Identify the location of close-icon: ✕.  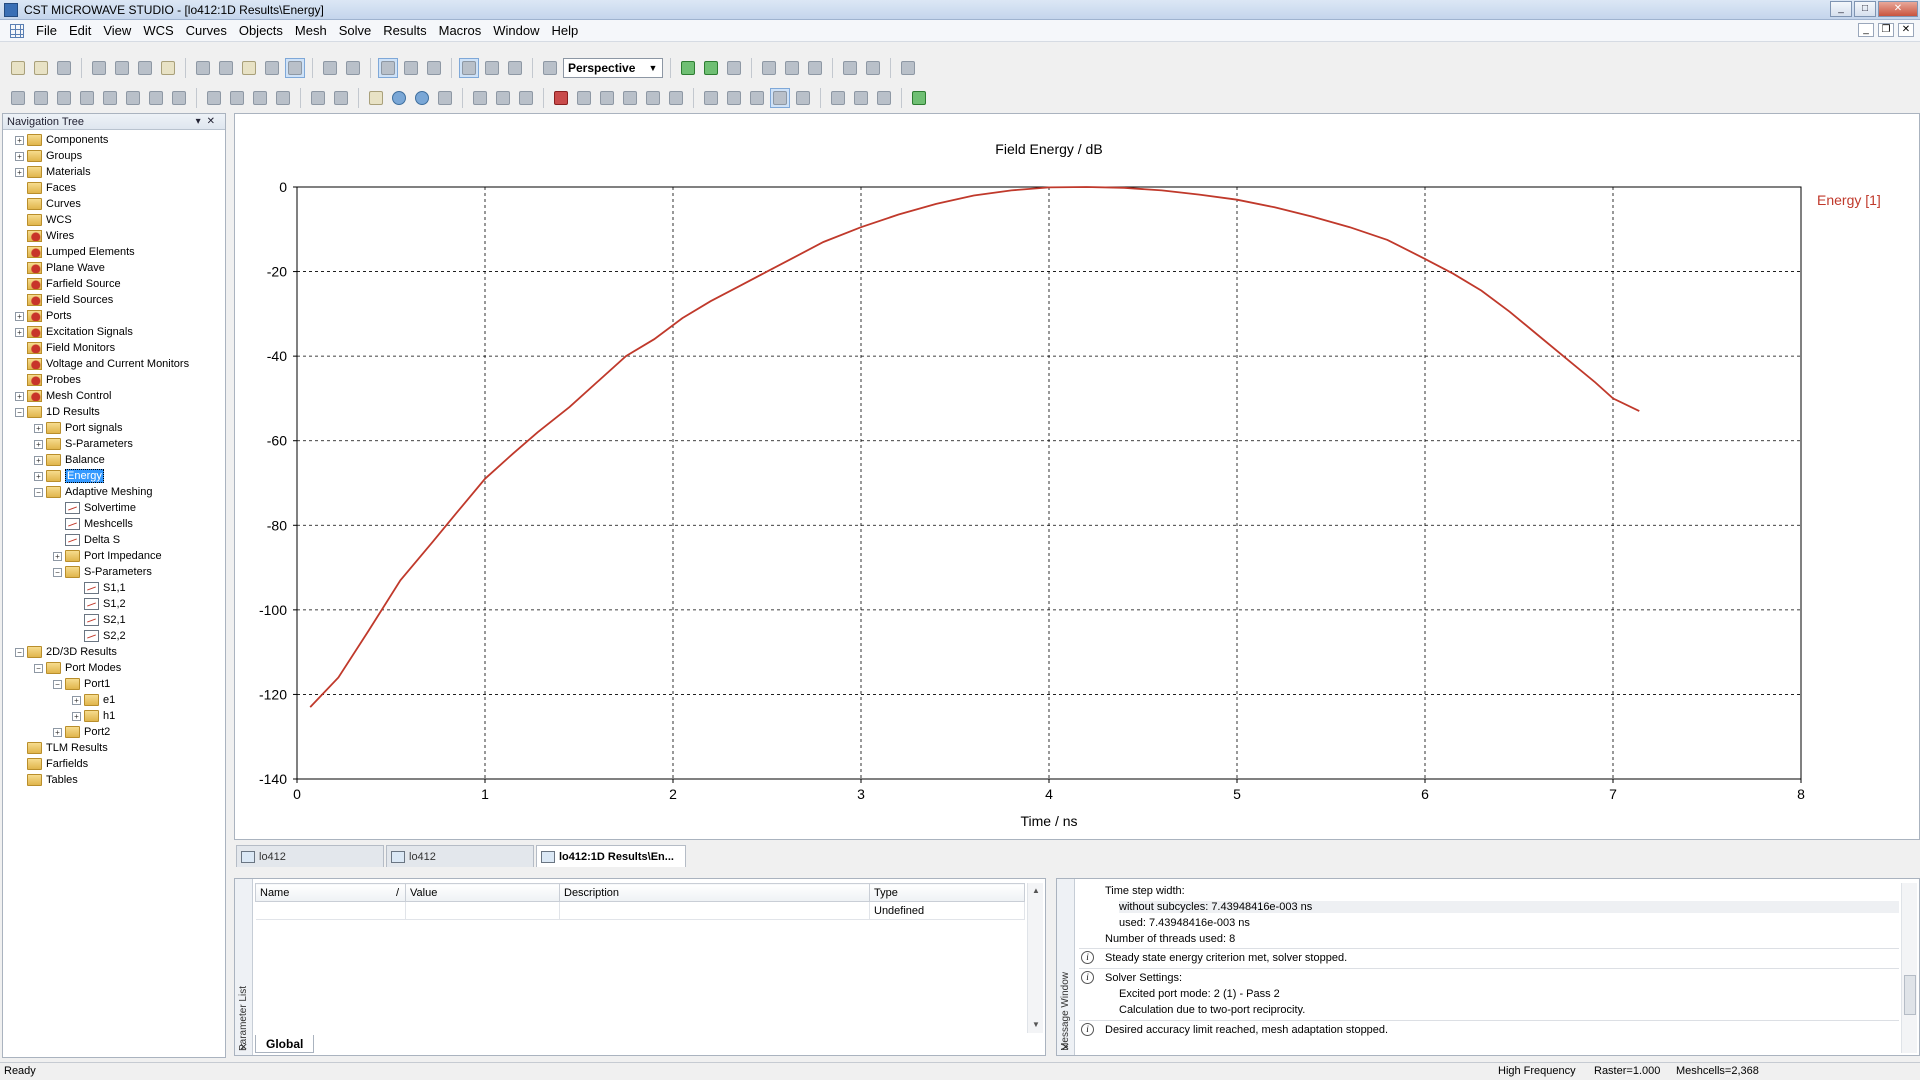
(1898, 9).